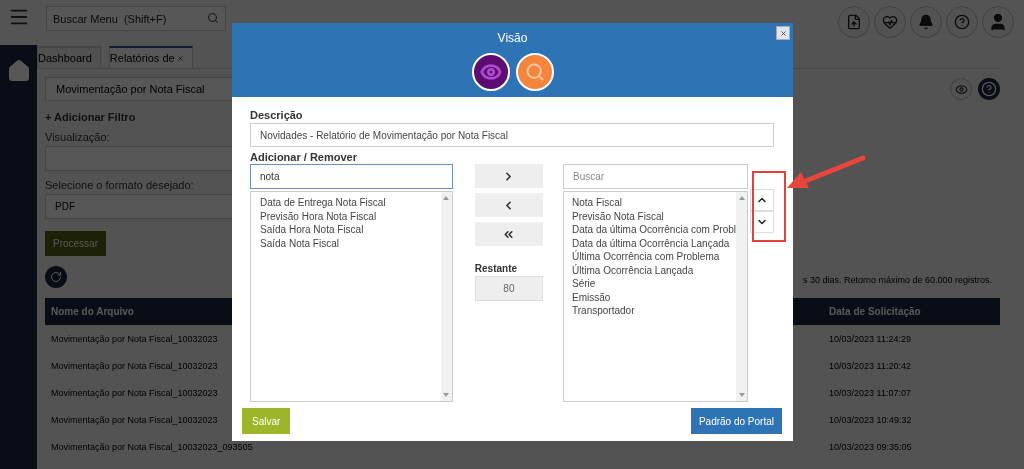 The width and height of the screenshot is (1024, 469). I want to click on table-cell: 10/03/2023 10:49:32, so click(870, 419).